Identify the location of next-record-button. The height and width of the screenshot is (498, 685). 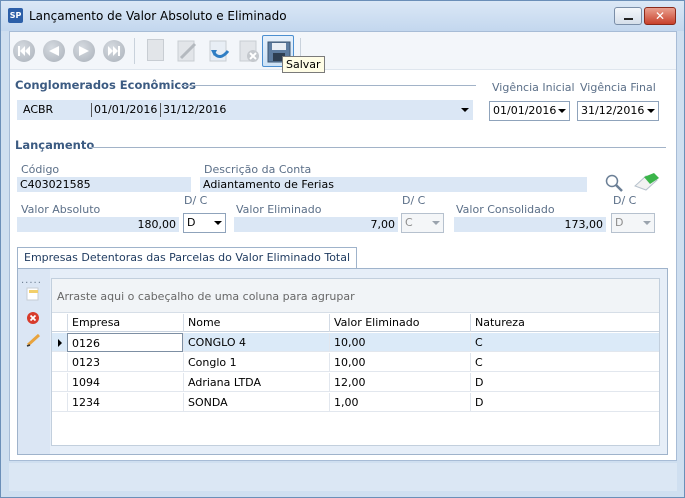
(85, 51).